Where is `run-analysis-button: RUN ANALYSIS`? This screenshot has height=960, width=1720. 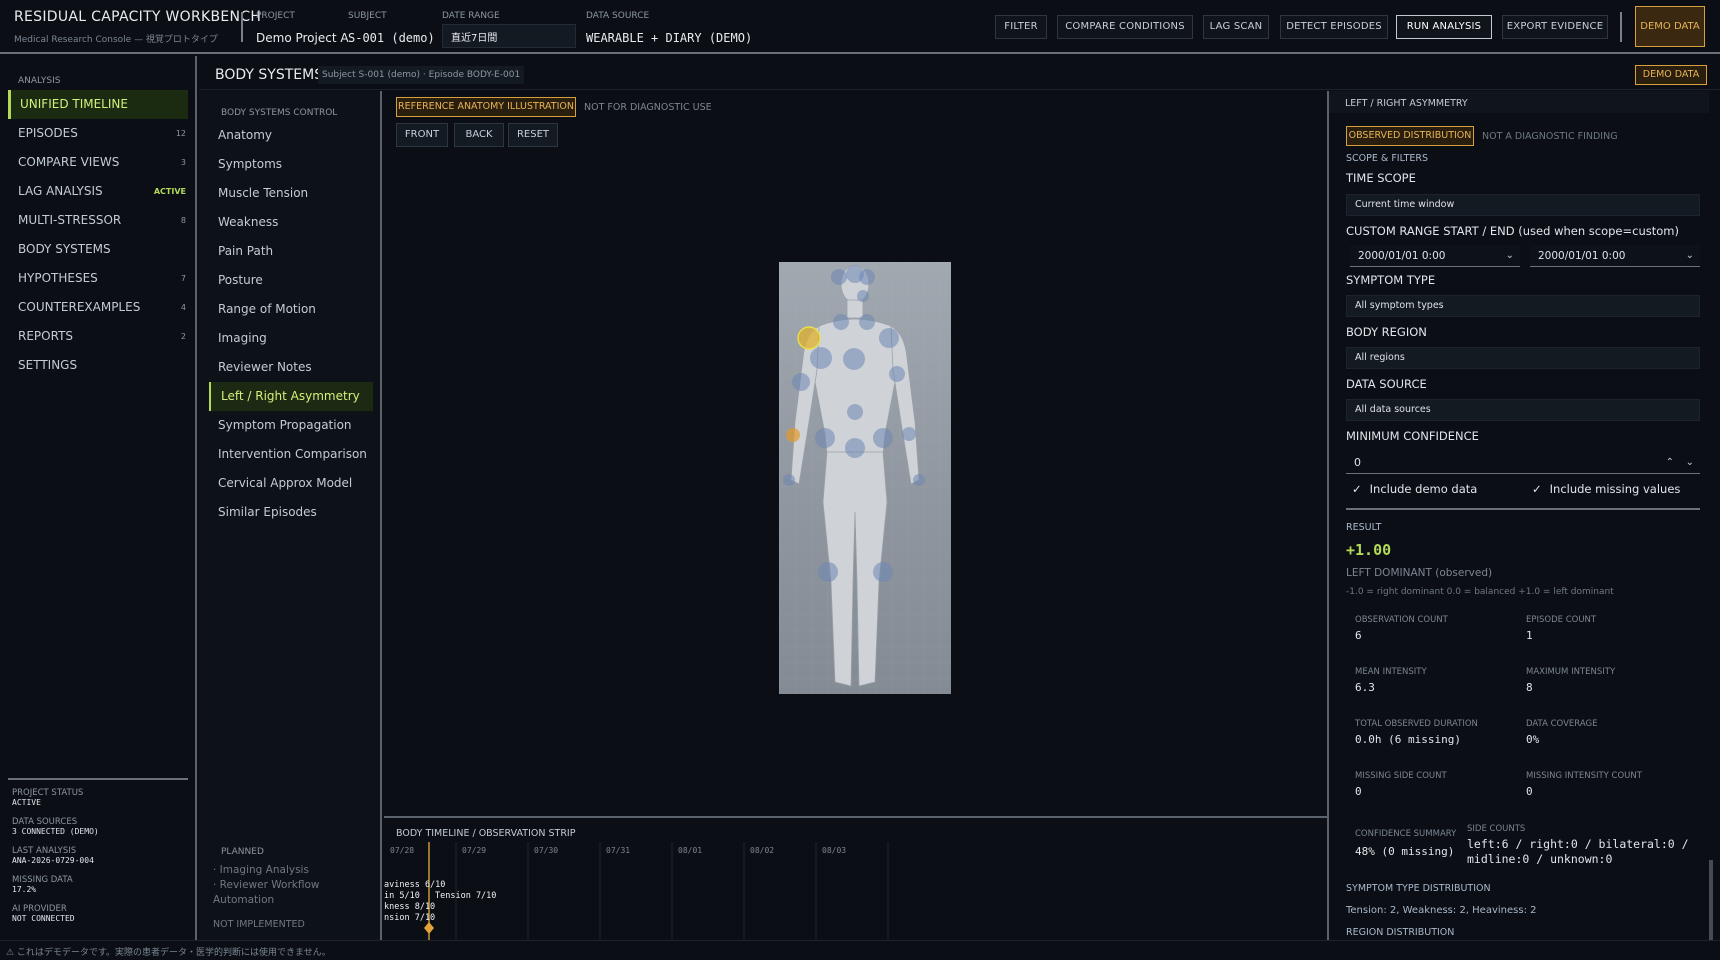
run-analysis-button: RUN ANALYSIS is located at coordinates (1444, 27).